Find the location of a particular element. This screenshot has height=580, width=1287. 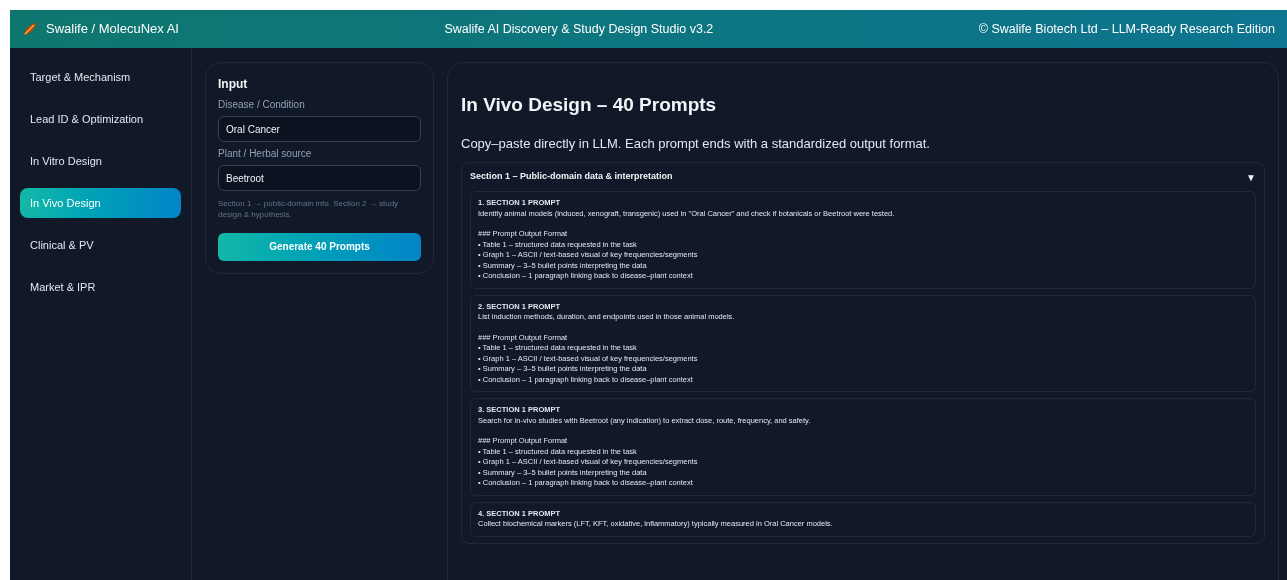

app-title: Swalife AI Discovery & Study Design Studio v3.2 is located at coordinates (579, 29).